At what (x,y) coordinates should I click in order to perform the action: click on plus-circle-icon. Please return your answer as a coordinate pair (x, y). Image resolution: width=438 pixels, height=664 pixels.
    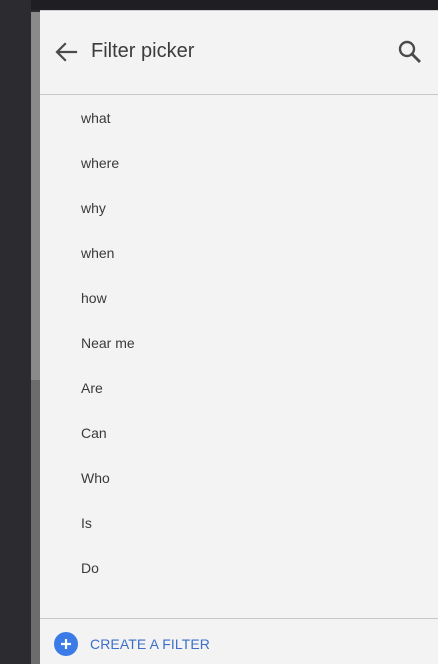
    Looking at the image, I should click on (66, 644).